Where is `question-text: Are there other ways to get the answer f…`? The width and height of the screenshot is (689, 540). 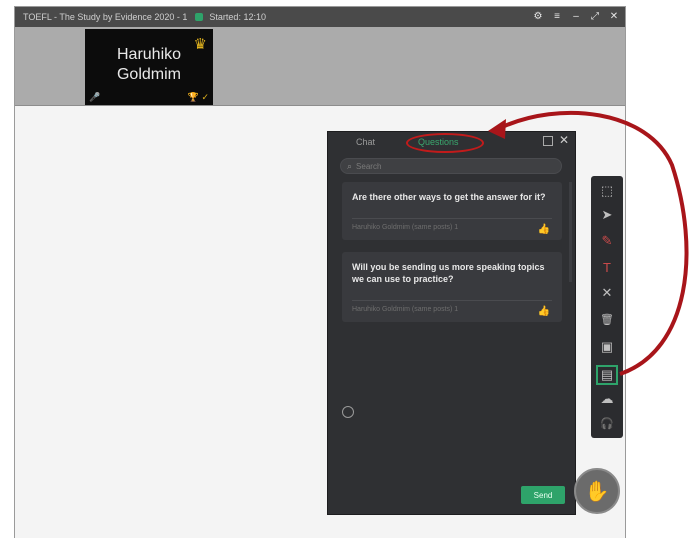
question-text: Are there other ways to get the answer f… is located at coordinates (449, 197).